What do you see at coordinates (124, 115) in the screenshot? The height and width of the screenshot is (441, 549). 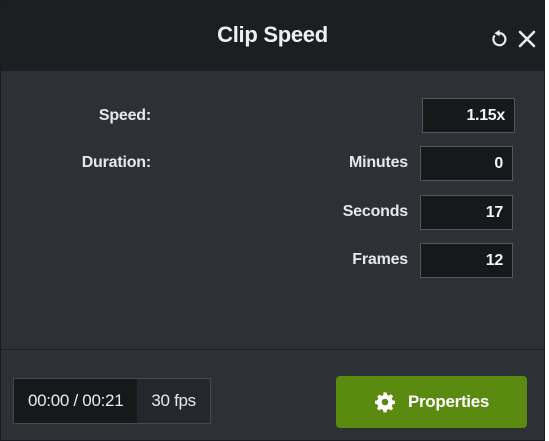 I see `speed-label: Speed:` at bounding box center [124, 115].